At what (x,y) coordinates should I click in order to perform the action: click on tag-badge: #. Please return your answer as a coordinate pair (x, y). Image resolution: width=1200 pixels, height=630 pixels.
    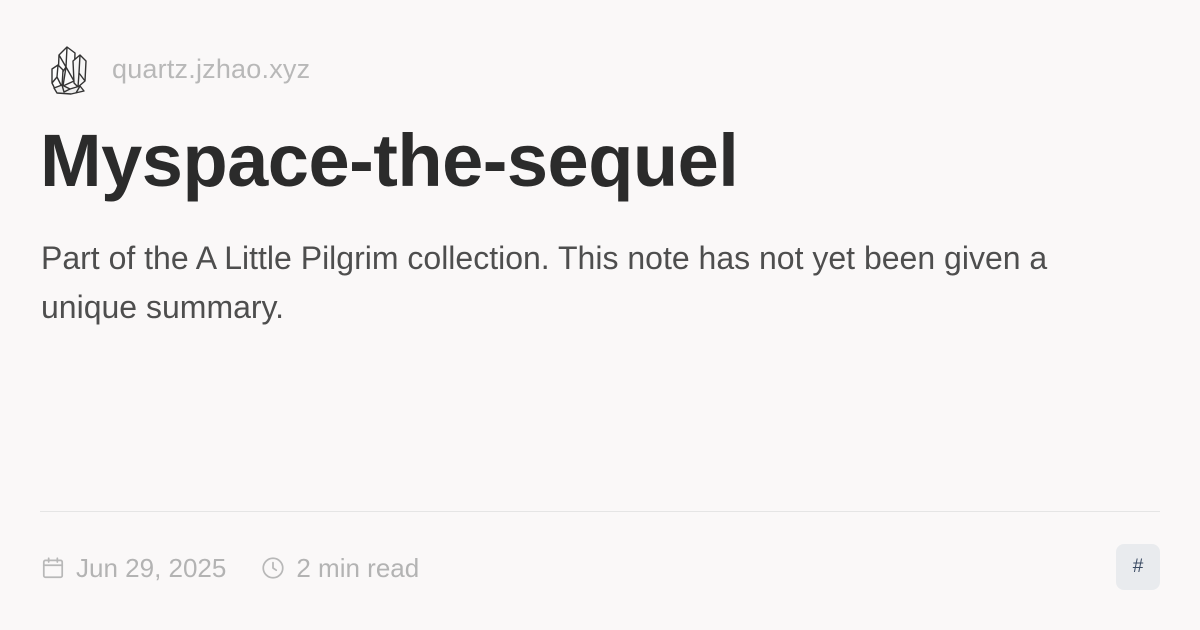
    Looking at the image, I should click on (1138, 567).